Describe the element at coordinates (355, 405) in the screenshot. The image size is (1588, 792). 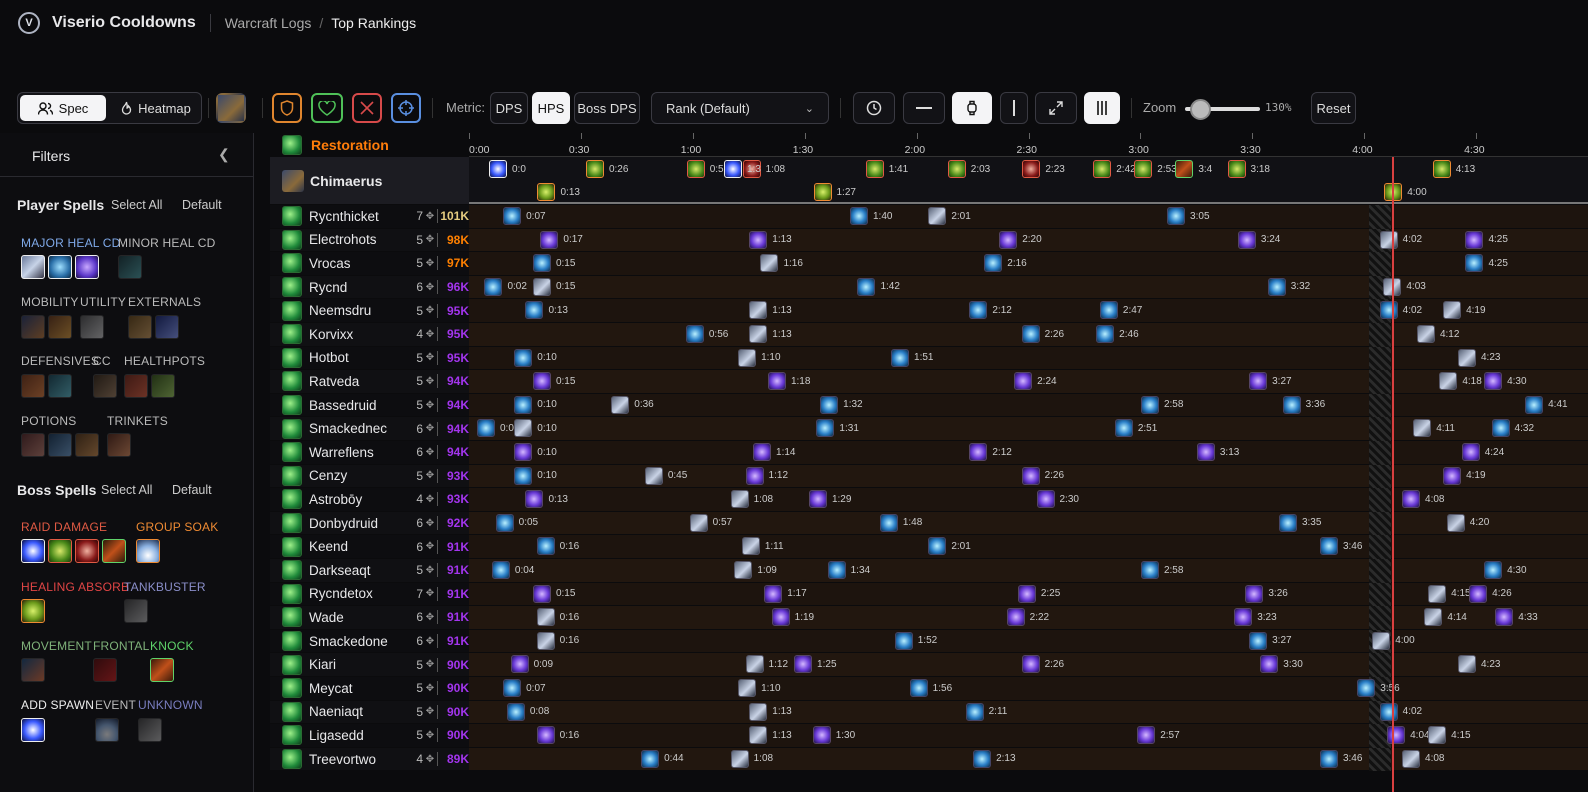
I see `player-name: Bassedruid` at that location.